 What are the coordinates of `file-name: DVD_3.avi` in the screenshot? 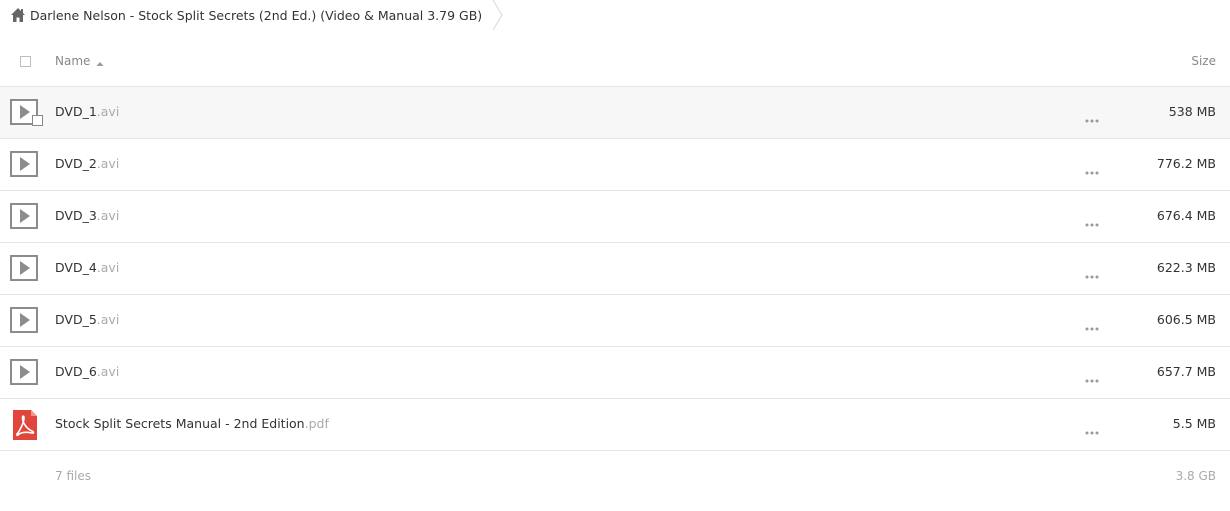 It's located at (87, 215).